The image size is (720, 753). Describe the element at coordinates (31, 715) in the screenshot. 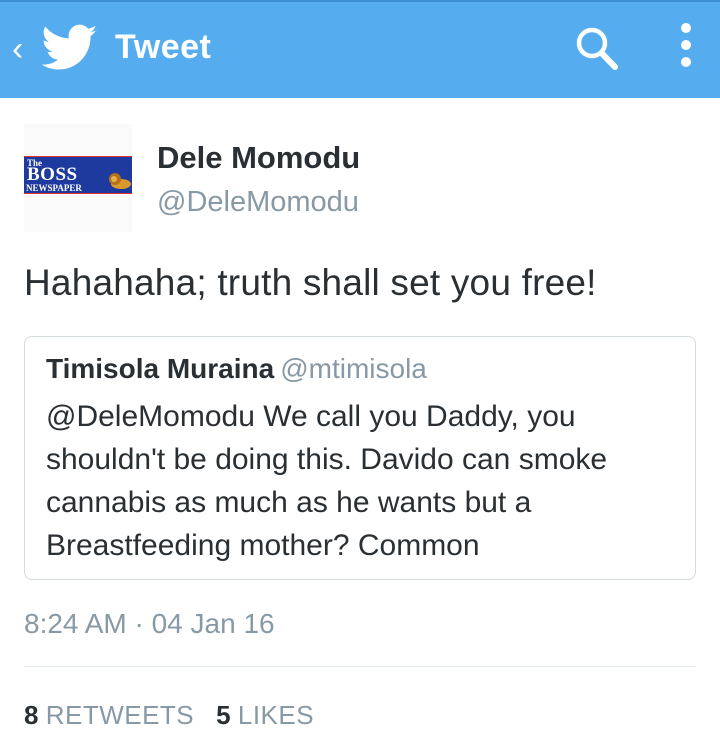

I see `retweets-count: 8` at that location.